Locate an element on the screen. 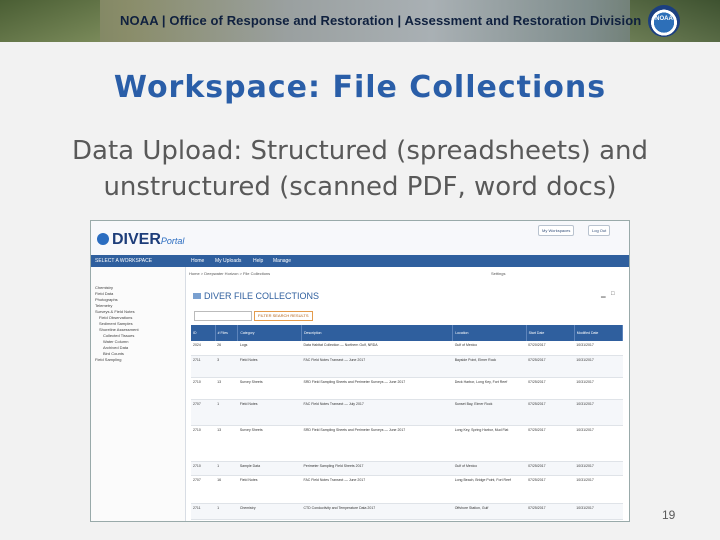 The width and height of the screenshot is (720, 540). cell: Long Key, Spring Harbor, Mud Flat is located at coordinates (489, 443).